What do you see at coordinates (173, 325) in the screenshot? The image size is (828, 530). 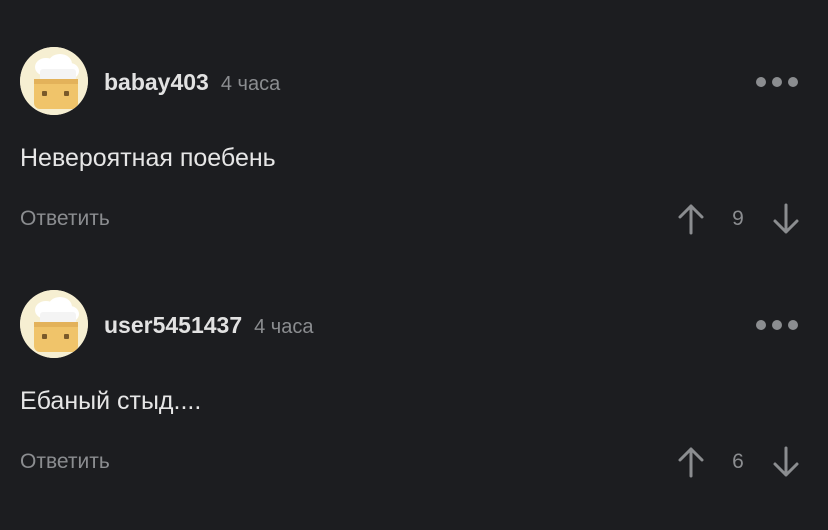 I see `username: user5451437` at bounding box center [173, 325].